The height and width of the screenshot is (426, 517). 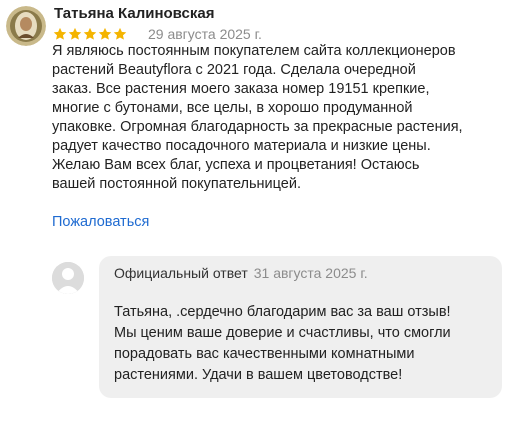 I want to click on reply-header: Официальный ответ 31 августа 2025 г., so click(x=241, y=273).